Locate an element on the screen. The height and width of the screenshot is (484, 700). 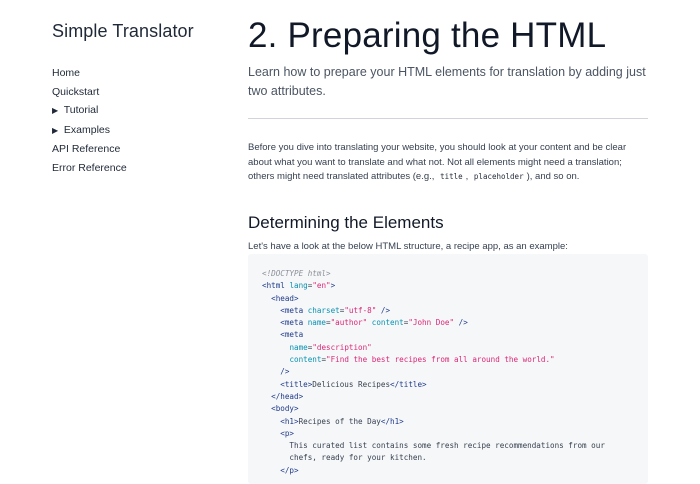
code-token-tag: <title> is located at coordinates (287, 384).